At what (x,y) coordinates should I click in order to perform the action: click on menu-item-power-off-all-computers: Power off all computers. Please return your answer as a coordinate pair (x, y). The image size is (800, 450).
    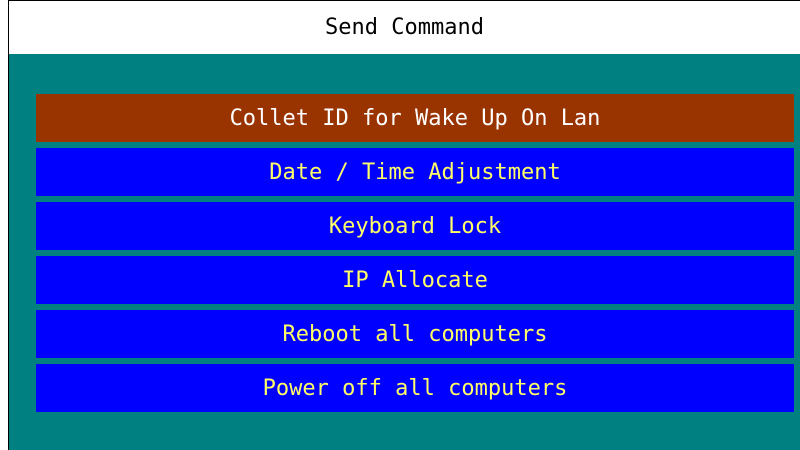
    Looking at the image, I should click on (415, 388).